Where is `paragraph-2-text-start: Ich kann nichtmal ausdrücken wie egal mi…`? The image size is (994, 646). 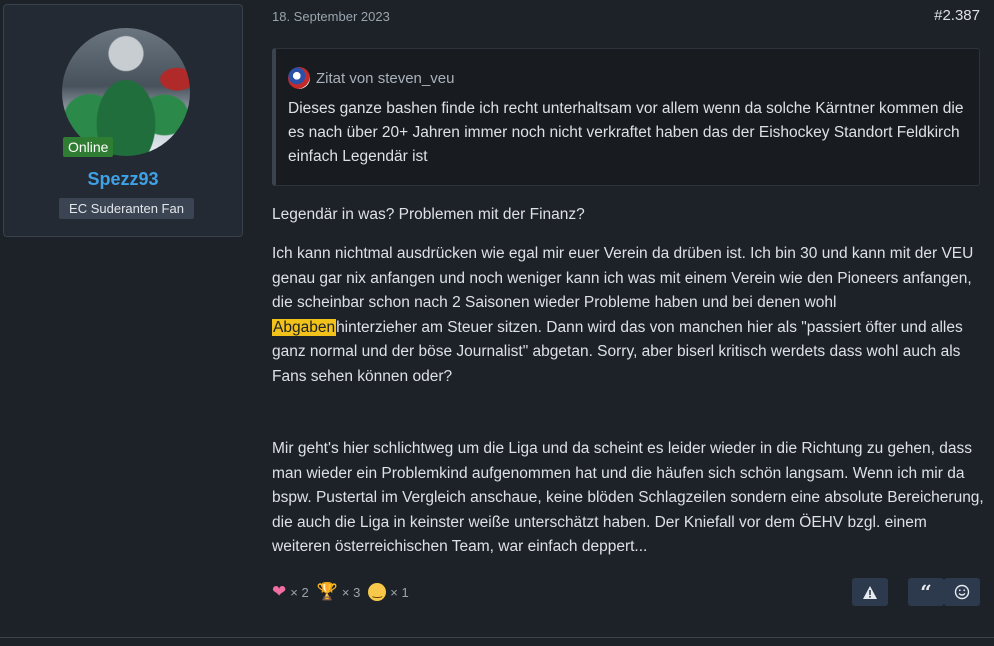 paragraph-2-text-start: Ich kann nichtmal ausdrücken wie egal mi… is located at coordinates (623, 278).